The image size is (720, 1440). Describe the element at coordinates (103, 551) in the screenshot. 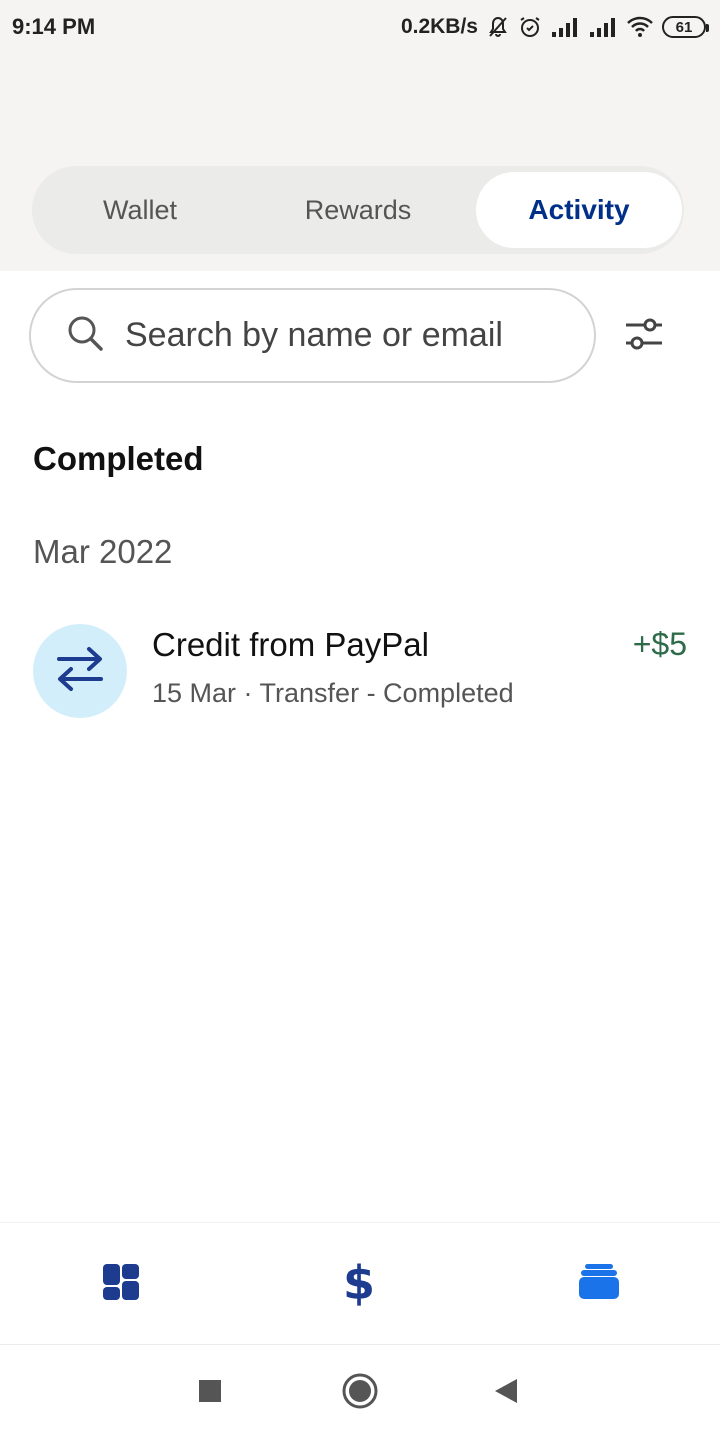

I see `month-label: Mar 2022` at that location.